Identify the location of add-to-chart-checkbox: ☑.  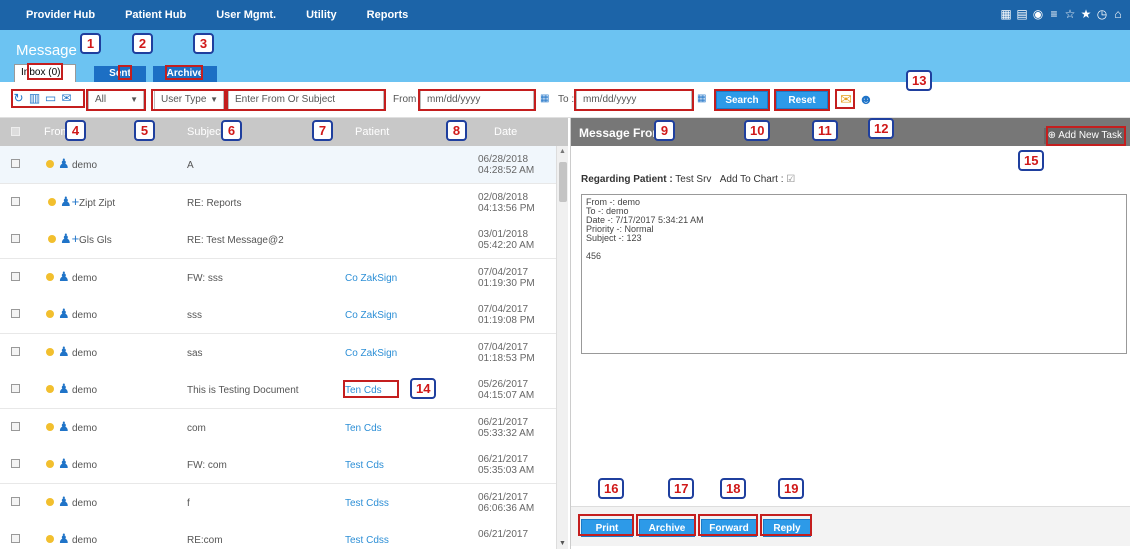
(790, 179).